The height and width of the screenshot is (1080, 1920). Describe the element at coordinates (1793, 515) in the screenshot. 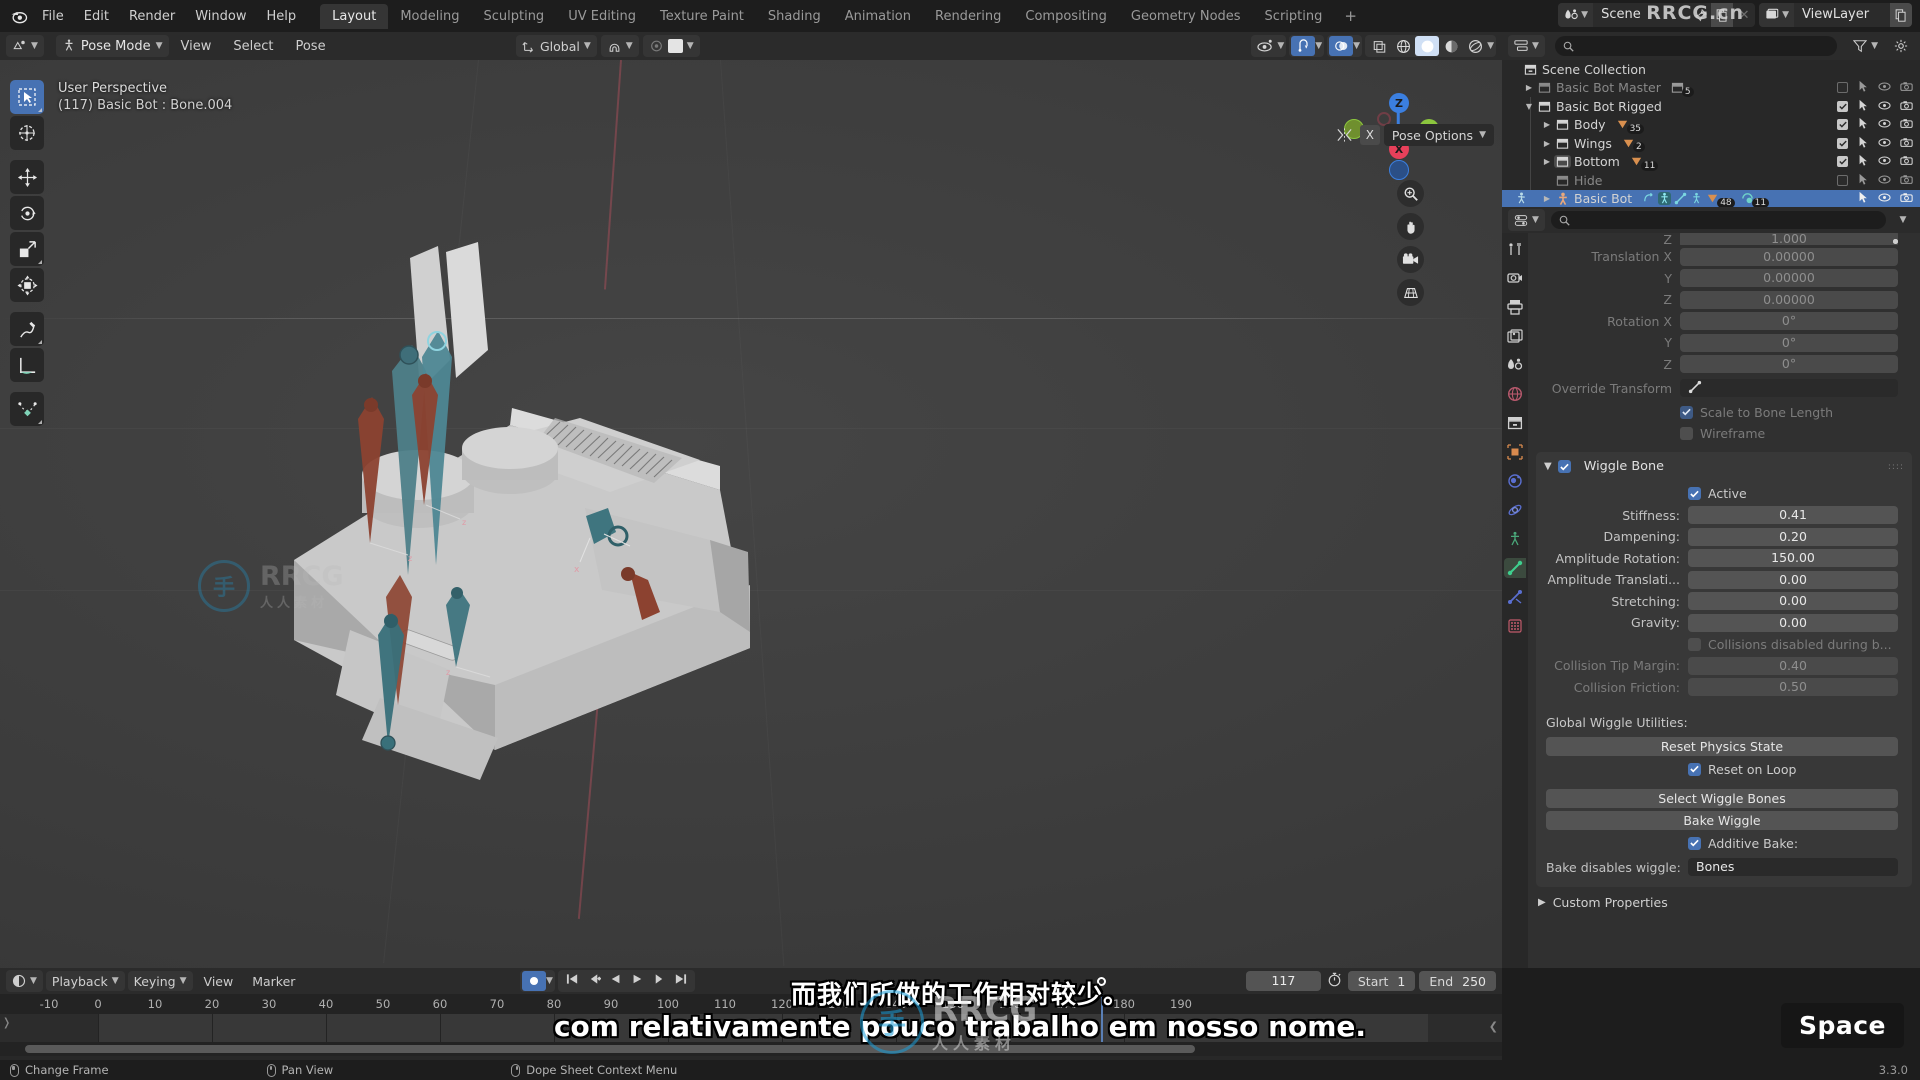

I see `property-value: 0.41` at that location.